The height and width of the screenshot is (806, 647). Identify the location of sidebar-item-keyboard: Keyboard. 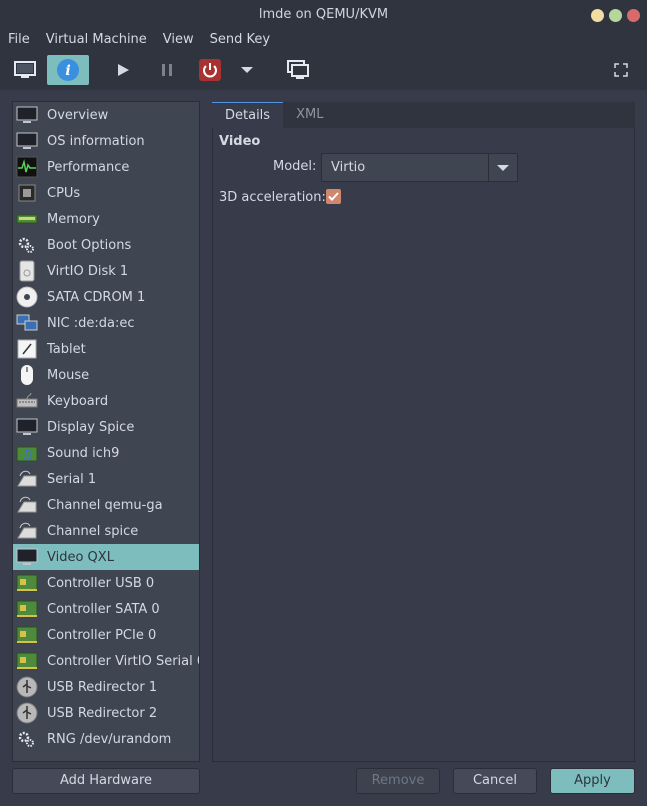
(106, 401).